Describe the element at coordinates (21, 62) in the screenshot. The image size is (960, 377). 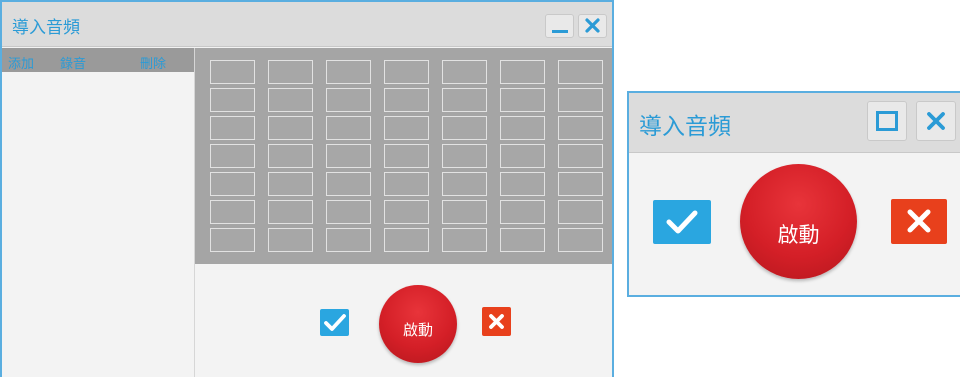
I see `add-button: 添加` at that location.